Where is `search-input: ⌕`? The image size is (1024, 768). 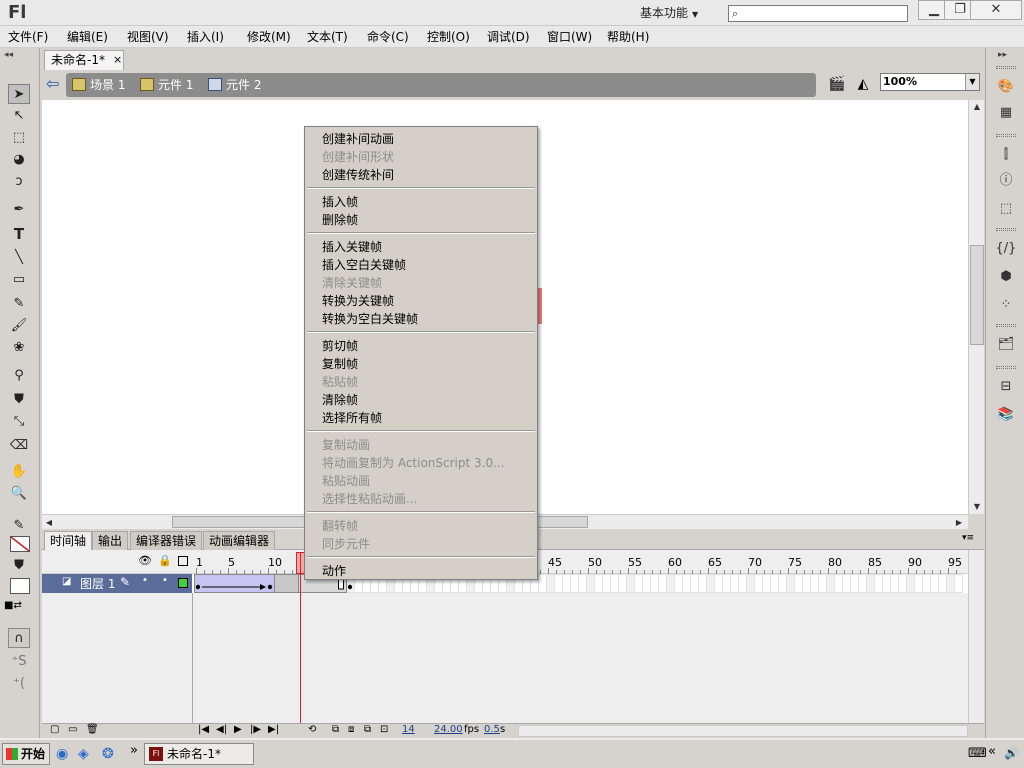 search-input: ⌕ is located at coordinates (818, 13).